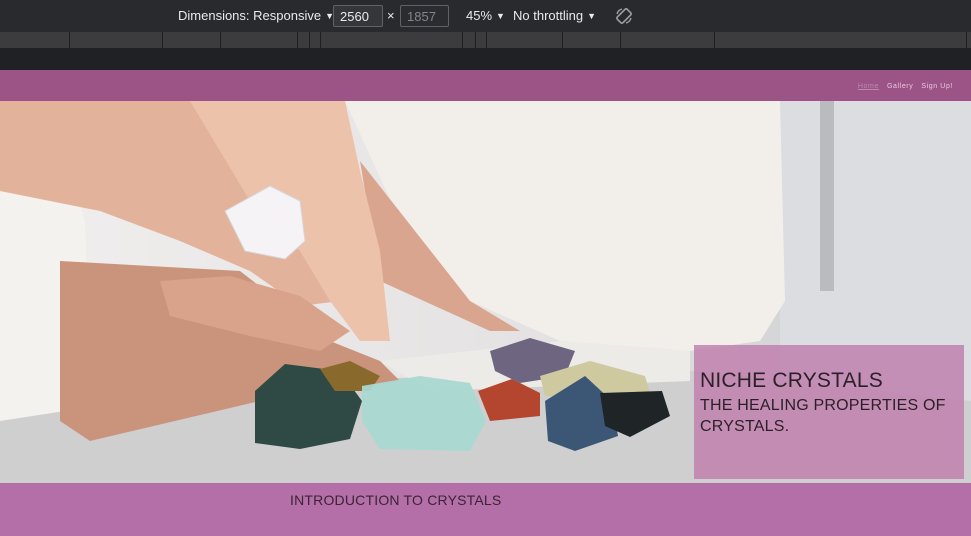  What do you see at coordinates (250, 15) in the screenshot?
I see `dimensions-label: Dimensions: Responsive` at bounding box center [250, 15].